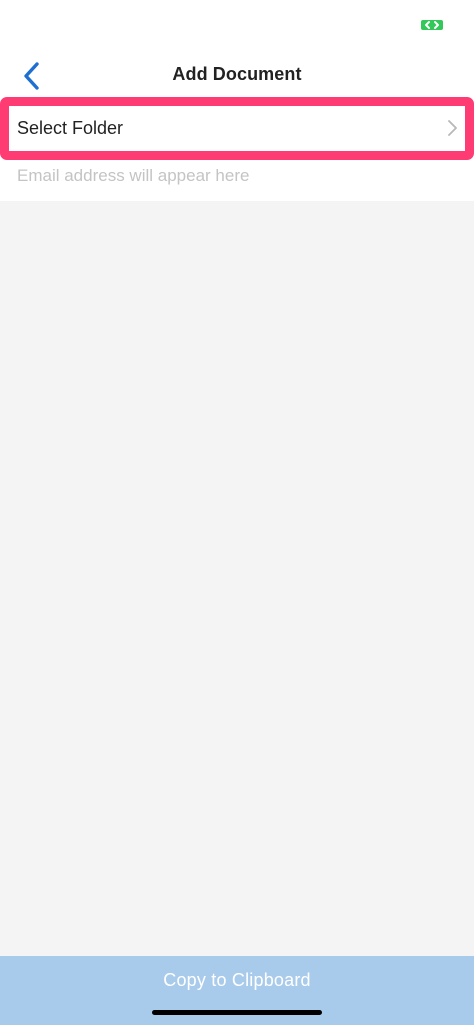  I want to click on email-address-placeholder: Email address will appear here, so click(133, 175).